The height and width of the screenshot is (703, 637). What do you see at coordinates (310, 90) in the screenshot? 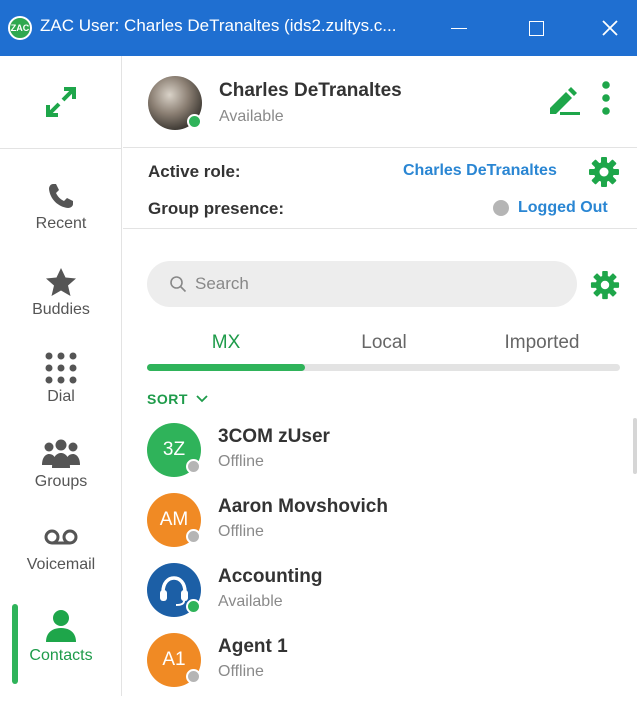
I see `profile-name: Charles DeTranaltes` at bounding box center [310, 90].